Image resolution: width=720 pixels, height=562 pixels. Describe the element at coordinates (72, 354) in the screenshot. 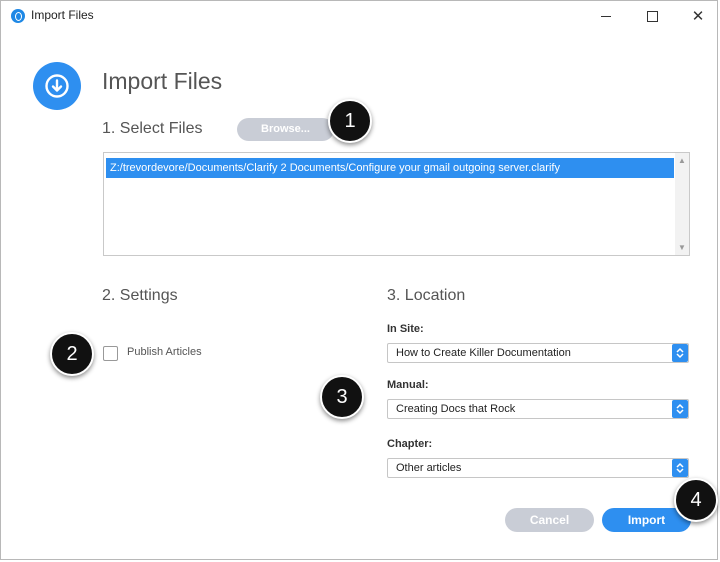

I see `step-marker-2: 2` at that location.